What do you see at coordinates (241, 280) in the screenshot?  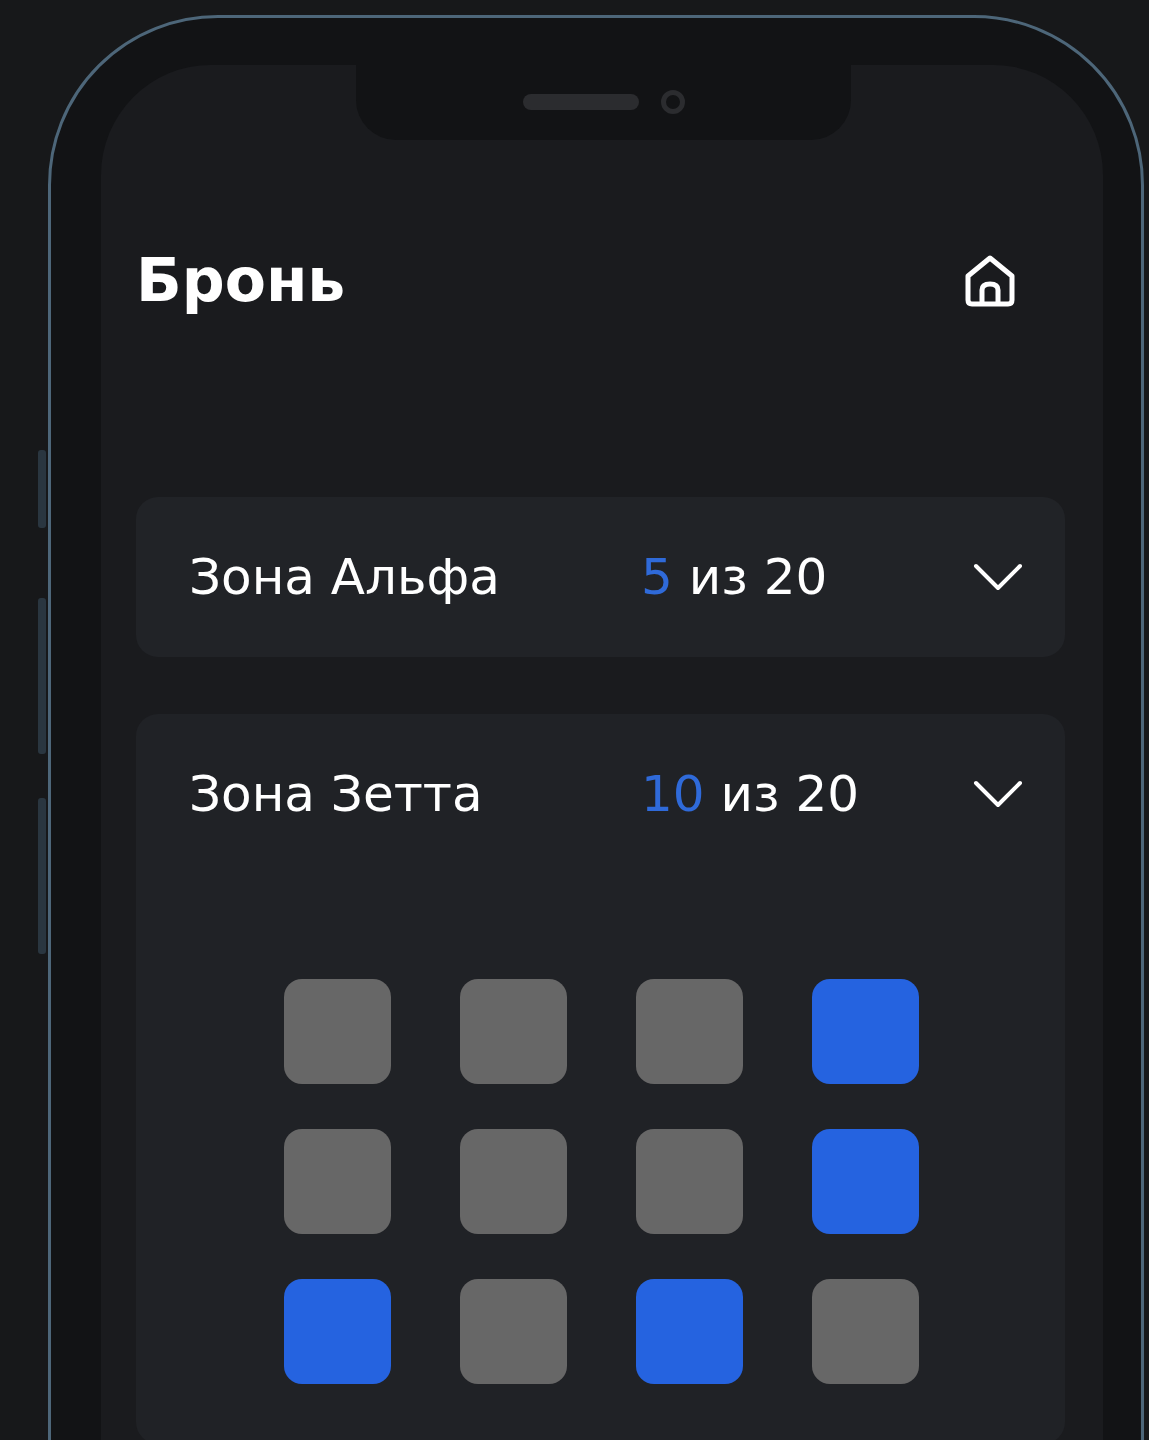 I see `page-title: Бронь` at bounding box center [241, 280].